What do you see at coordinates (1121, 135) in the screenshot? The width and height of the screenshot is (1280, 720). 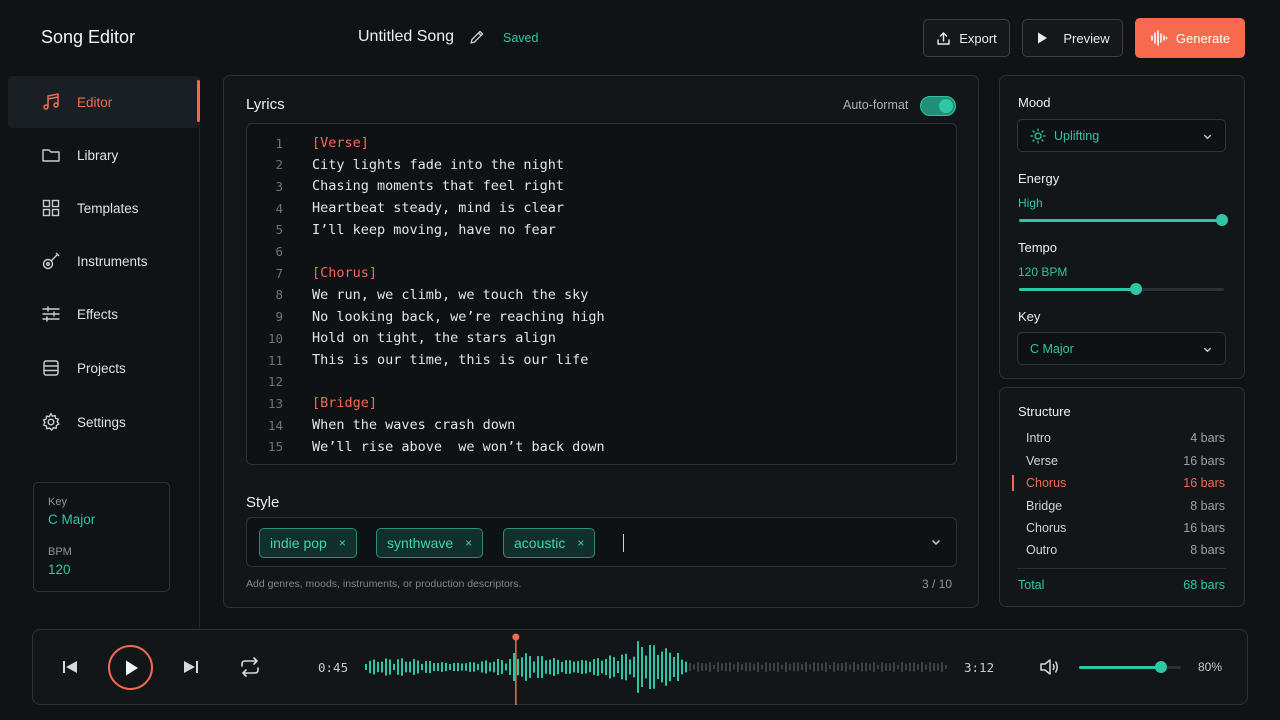 I see `mood-select: Uplifting` at bounding box center [1121, 135].